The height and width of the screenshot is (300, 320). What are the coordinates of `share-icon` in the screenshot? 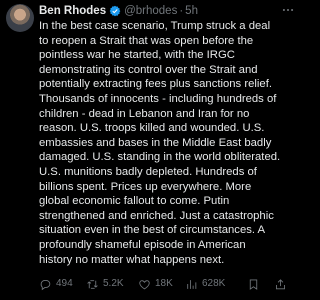 It's located at (280, 283).